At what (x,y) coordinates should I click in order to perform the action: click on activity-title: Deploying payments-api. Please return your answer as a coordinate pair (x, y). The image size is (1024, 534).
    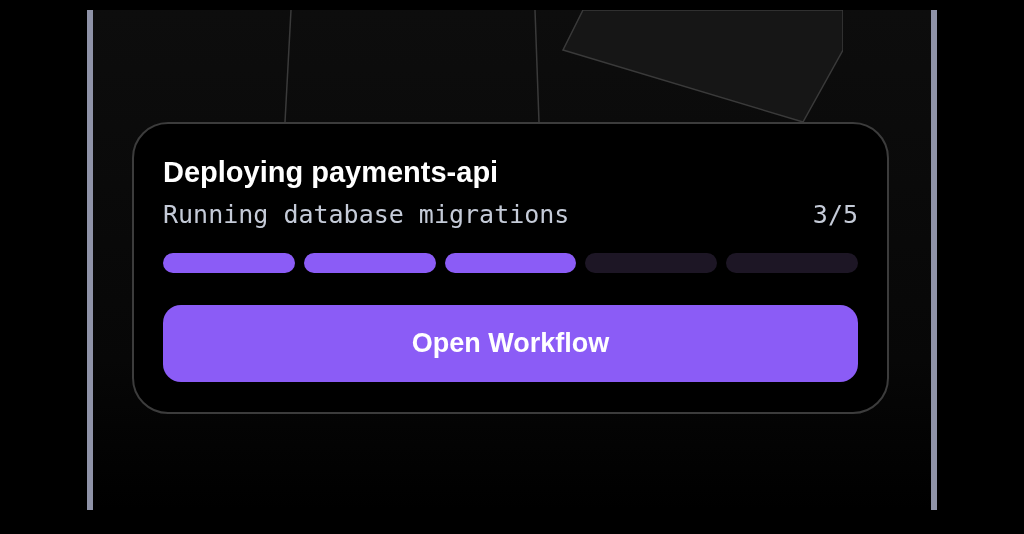
    Looking at the image, I should click on (331, 172).